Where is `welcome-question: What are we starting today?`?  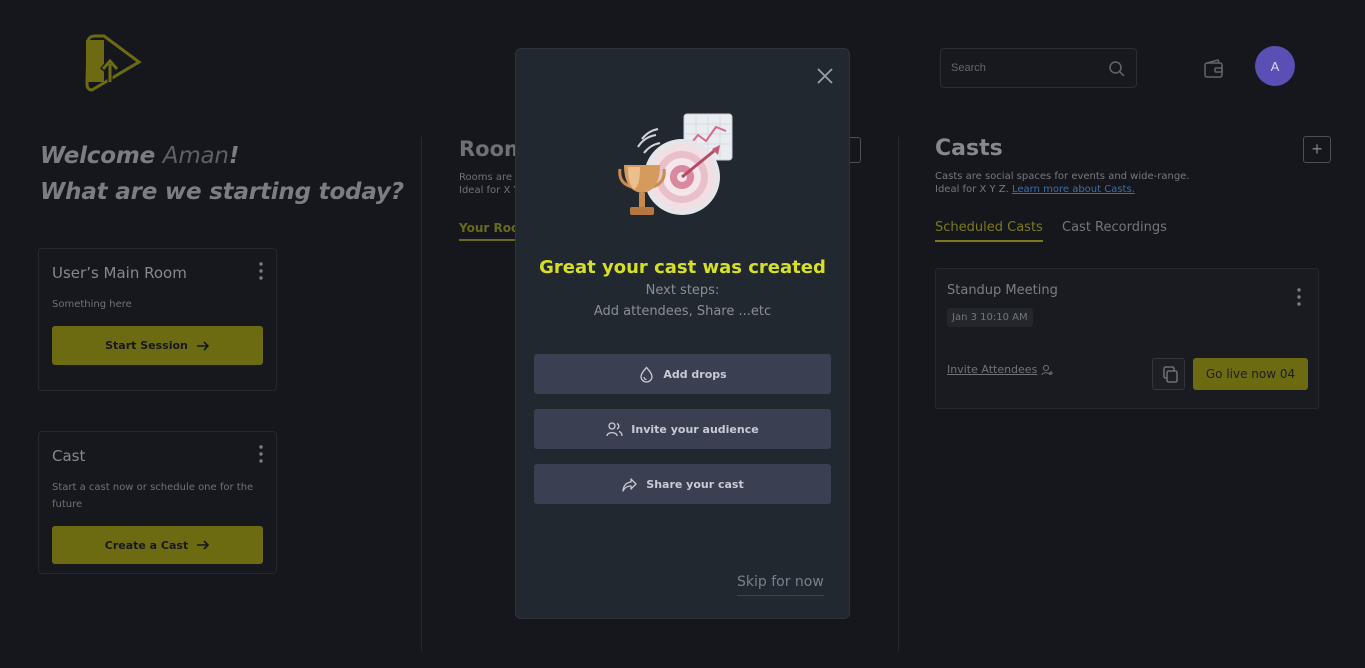 welcome-question: What are we starting today? is located at coordinates (222, 192).